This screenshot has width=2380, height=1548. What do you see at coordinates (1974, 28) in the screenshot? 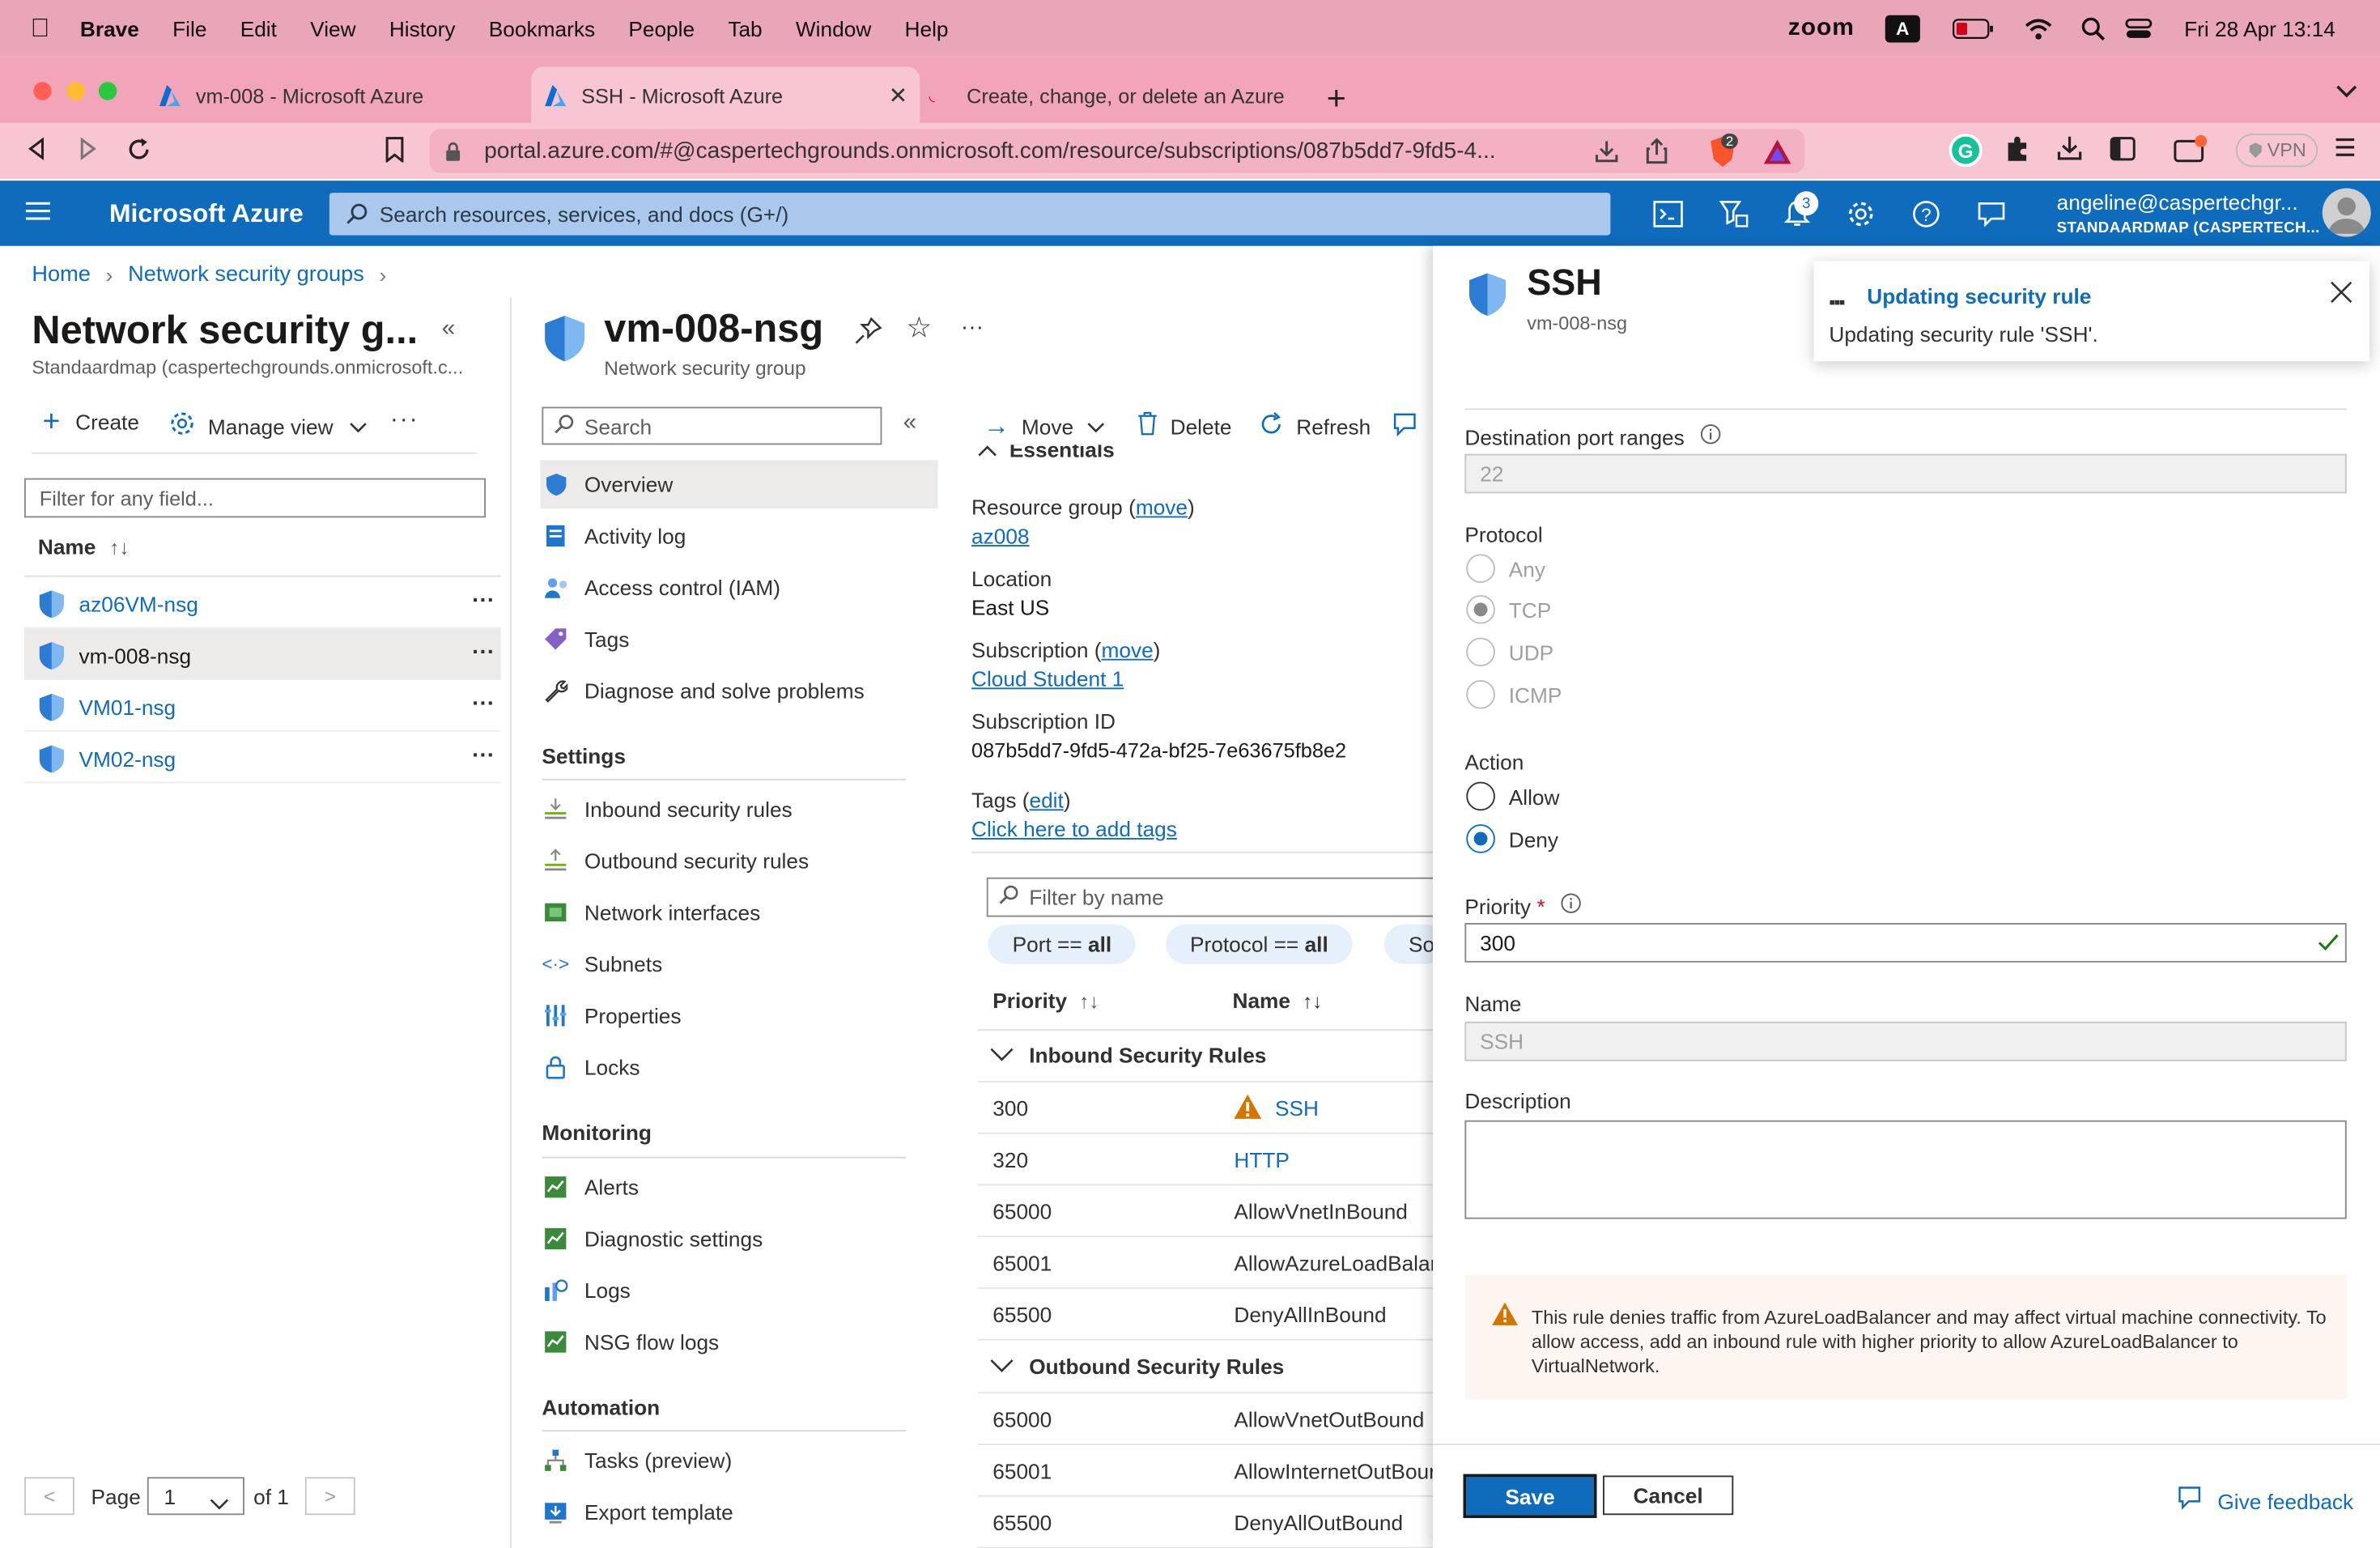
I see `battery-icon` at bounding box center [1974, 28].